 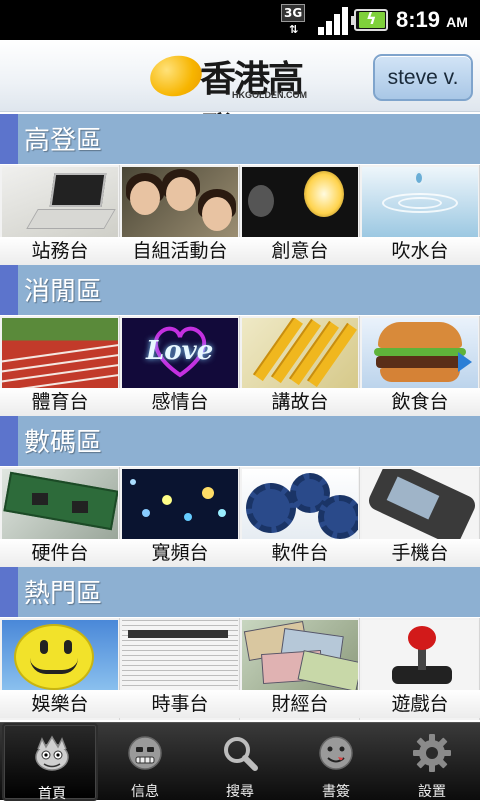 What do you see at coordinates (293, 13) in the screenshot?
I see `network-type: 3G` at bounding box center [293, 13].